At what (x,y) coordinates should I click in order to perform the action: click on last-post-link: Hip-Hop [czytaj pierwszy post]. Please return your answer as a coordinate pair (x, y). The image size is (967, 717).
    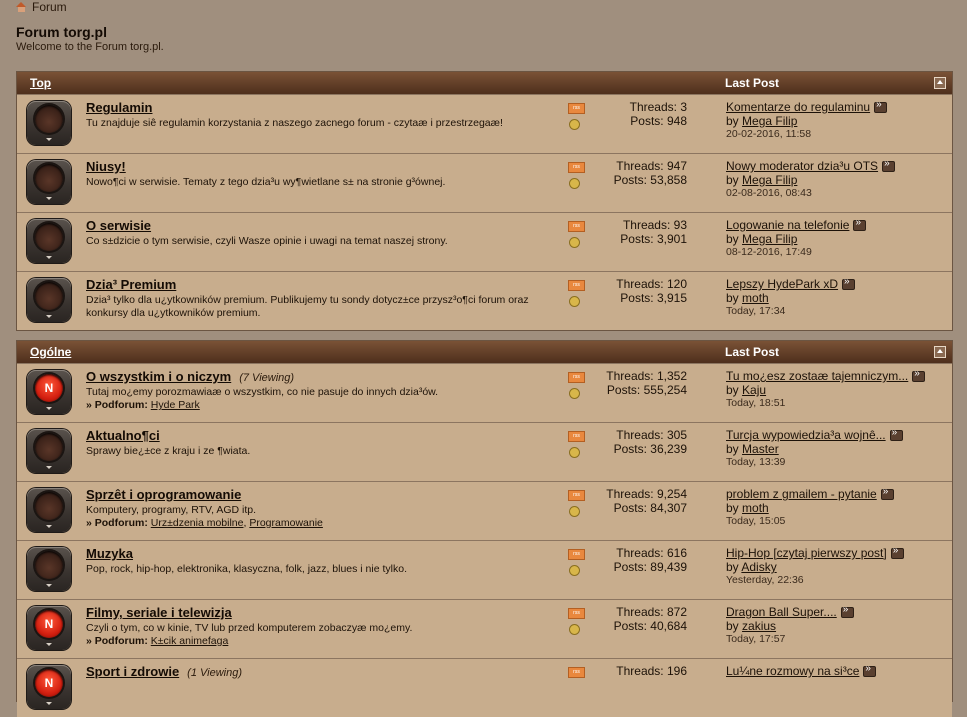
    Looking at the image, I should click on (815, 552).